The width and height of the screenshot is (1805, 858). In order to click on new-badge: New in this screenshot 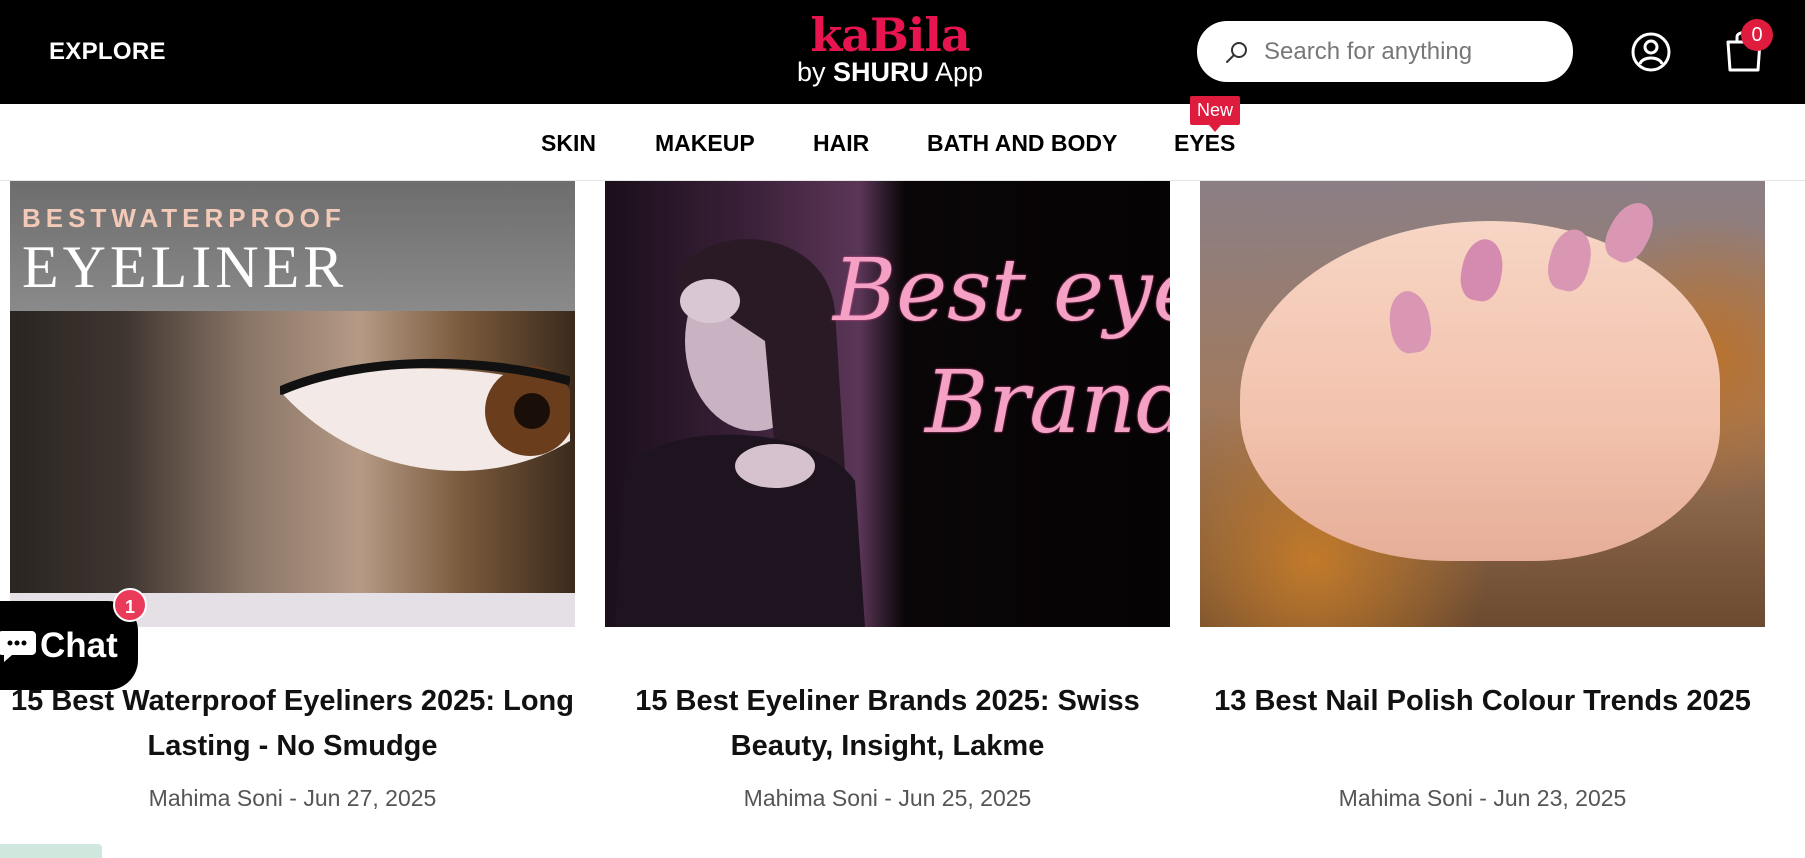, I will do `click(1215, 114)`.